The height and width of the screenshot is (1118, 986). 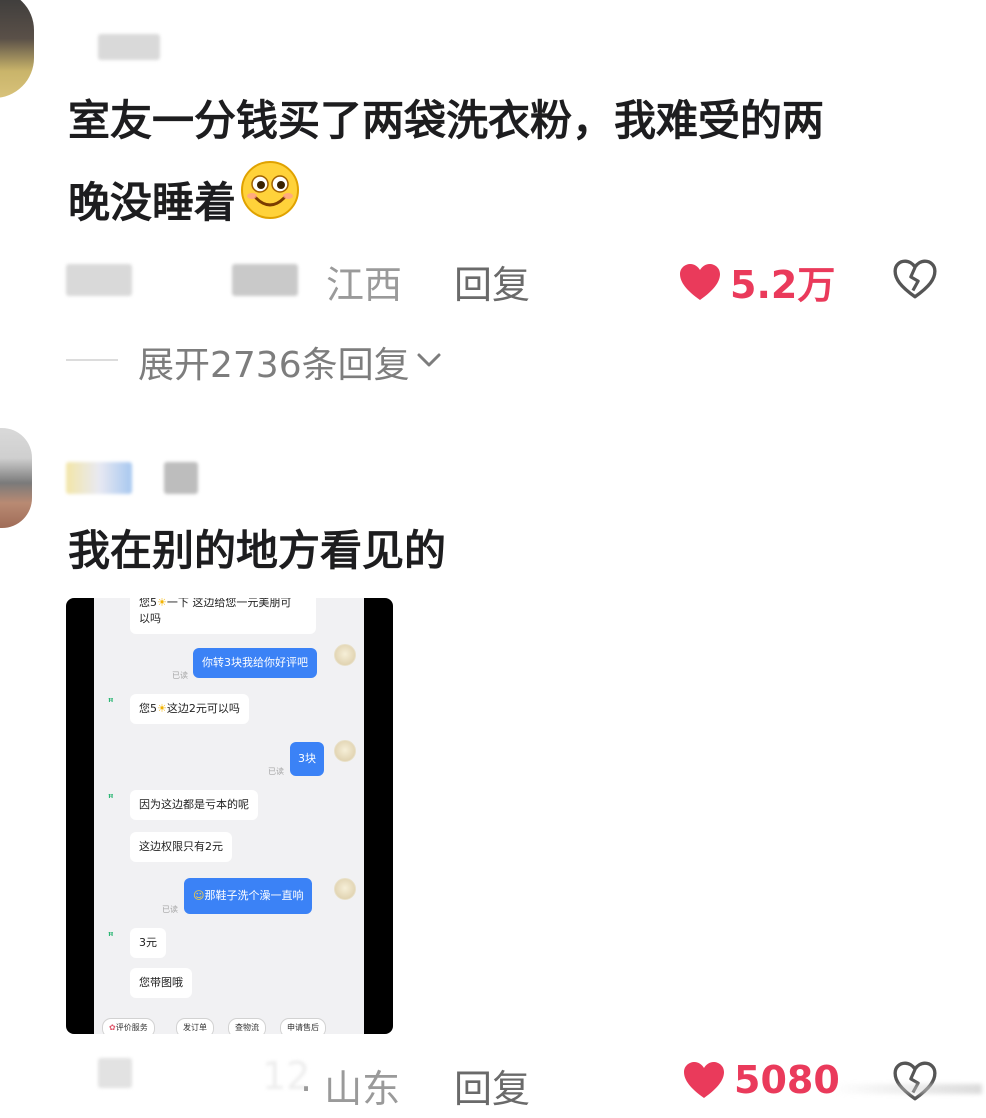 I want to click on expand-replies-label: 展开2736条回复, so click(x=274, y=365).